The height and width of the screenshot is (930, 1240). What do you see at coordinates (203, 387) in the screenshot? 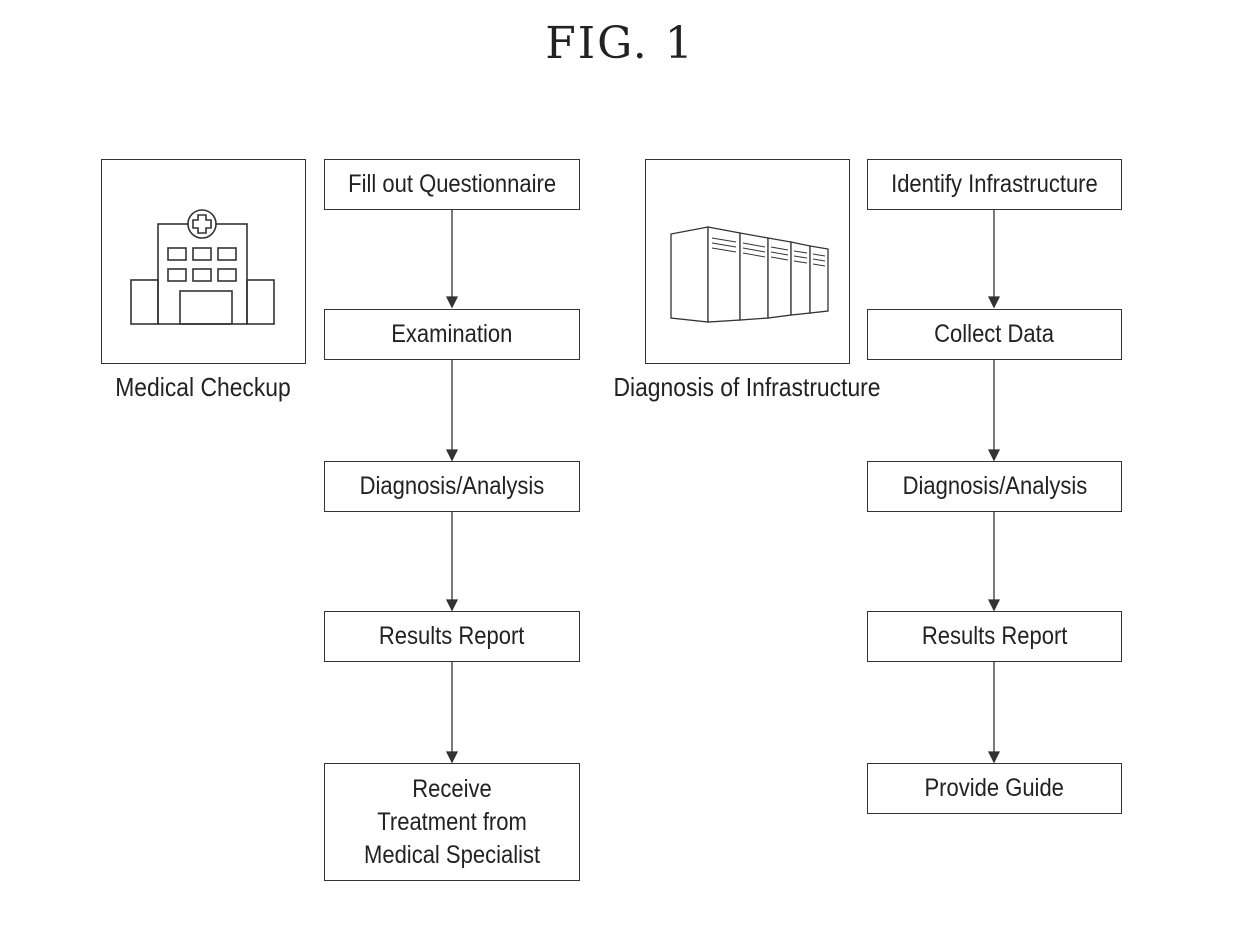
I see `medical-checkup-caption: Medical Checkup` at bounding box center [203, 387].